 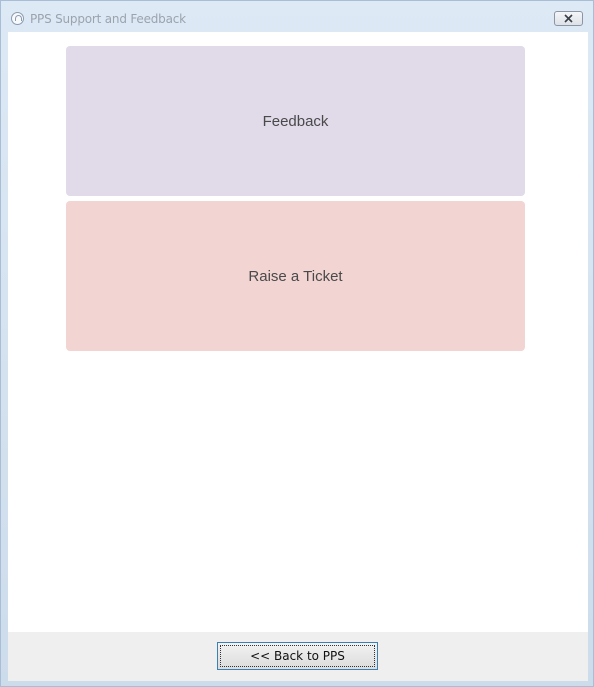 I want to click on close-icon, so click(x=568, y=18).